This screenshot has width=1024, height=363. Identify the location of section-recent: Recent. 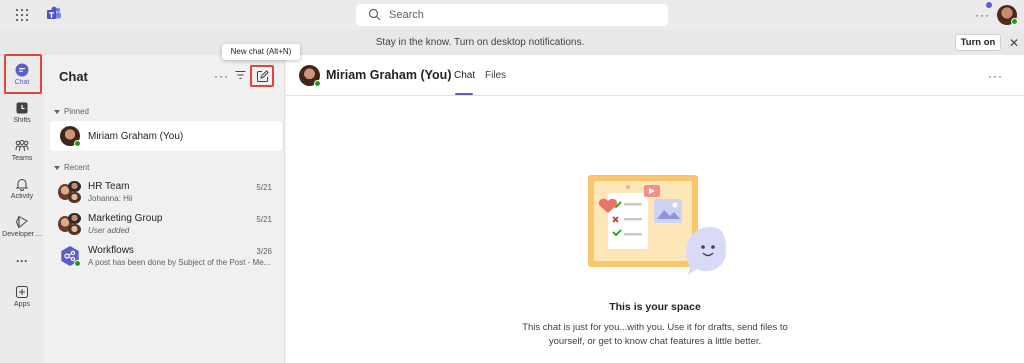
(71, 167).